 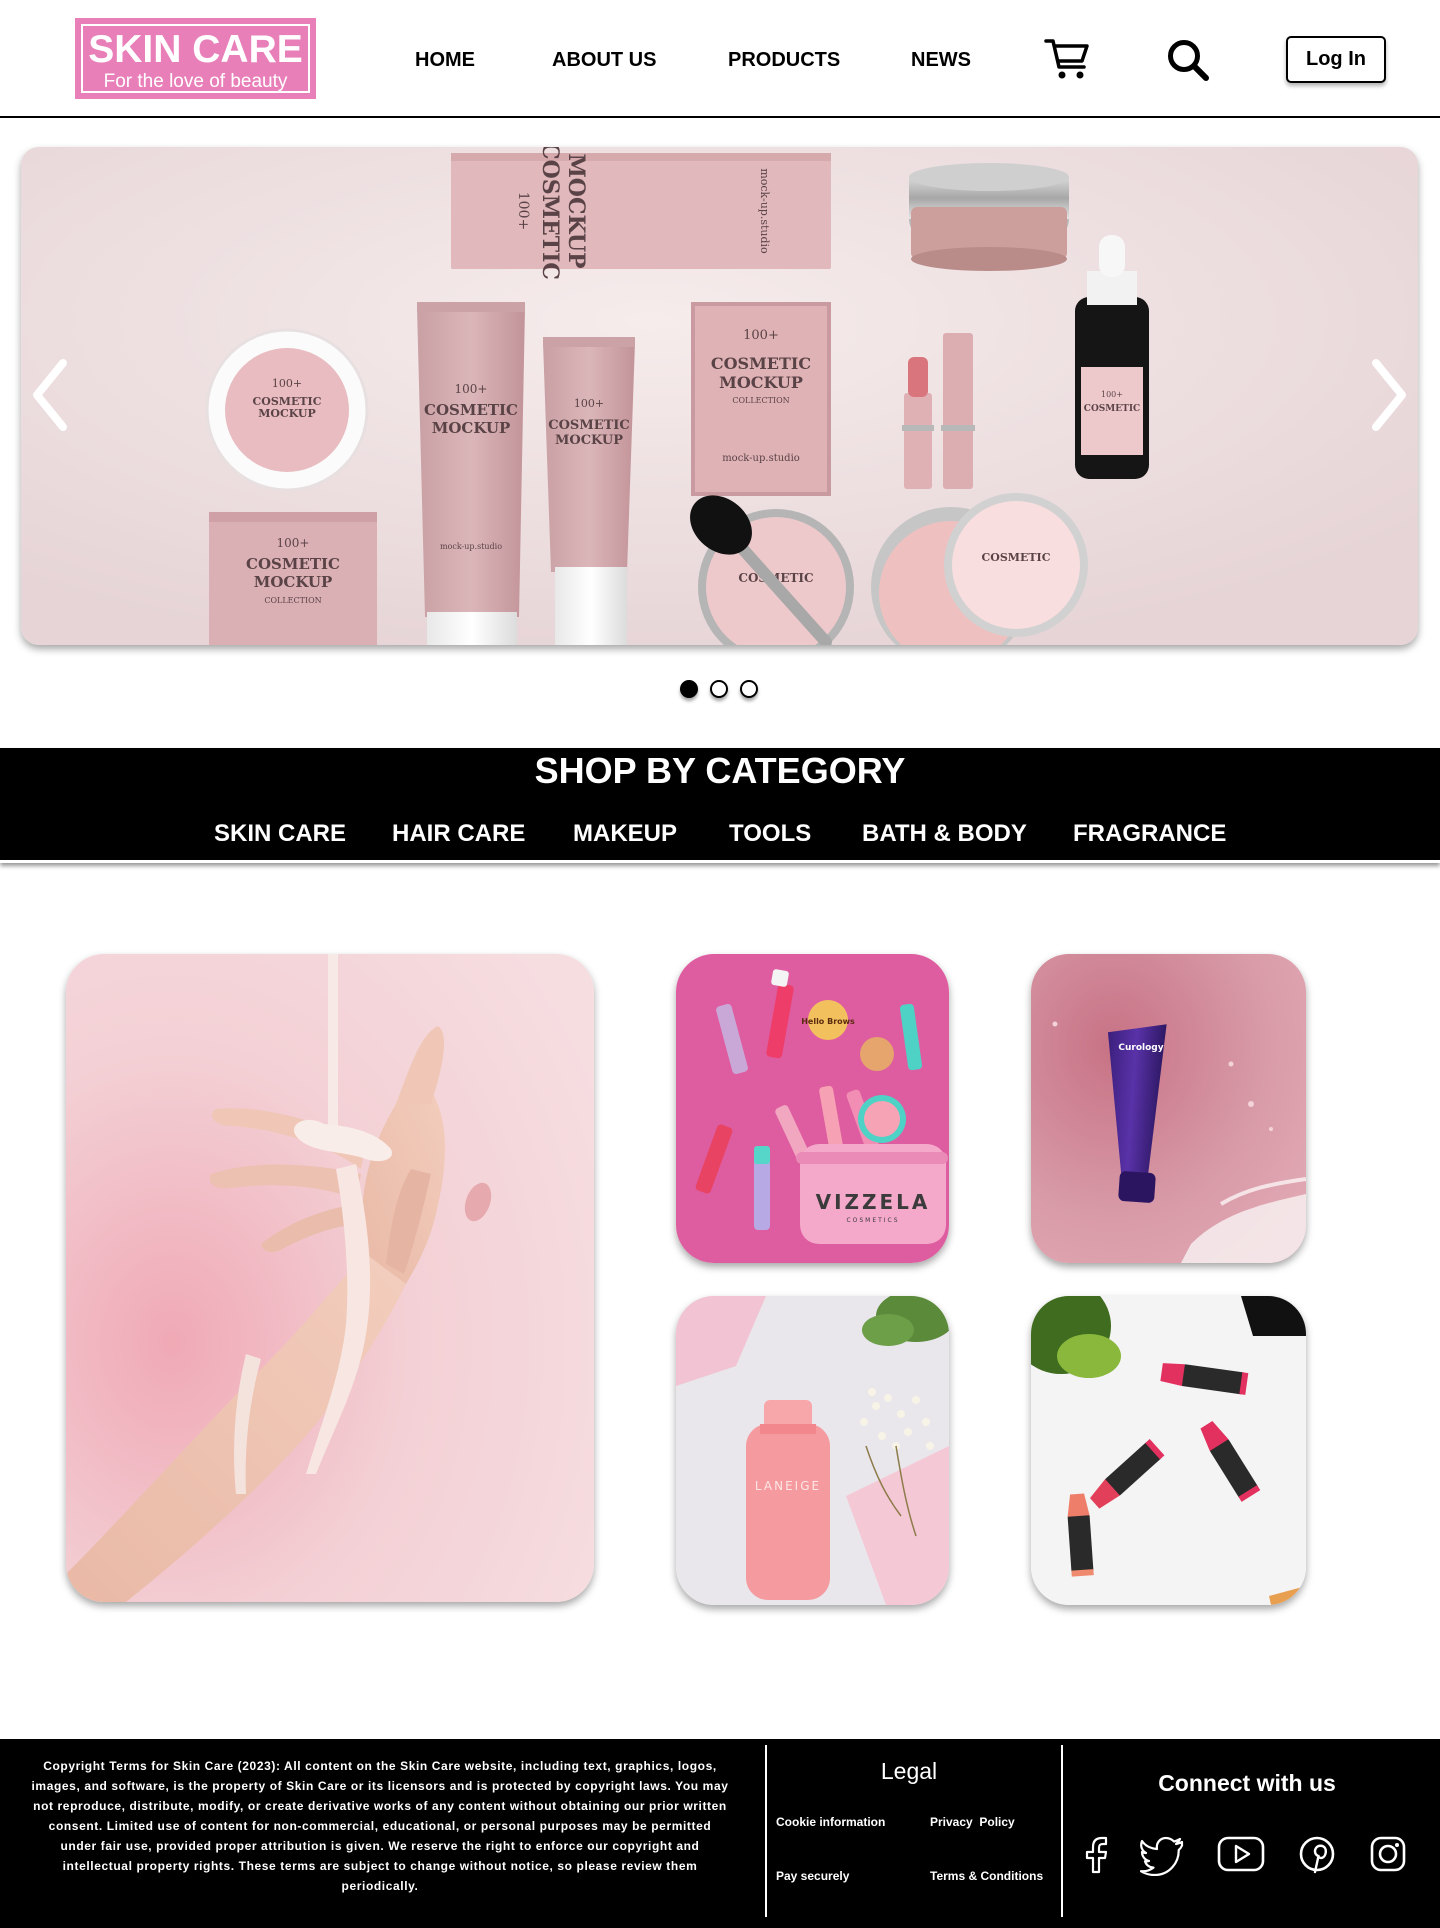 What do you see at coordinates (944, 834) in the screenshot?
I see `category-bath-body: BATH & BODY` at bounding box center [944, 834].